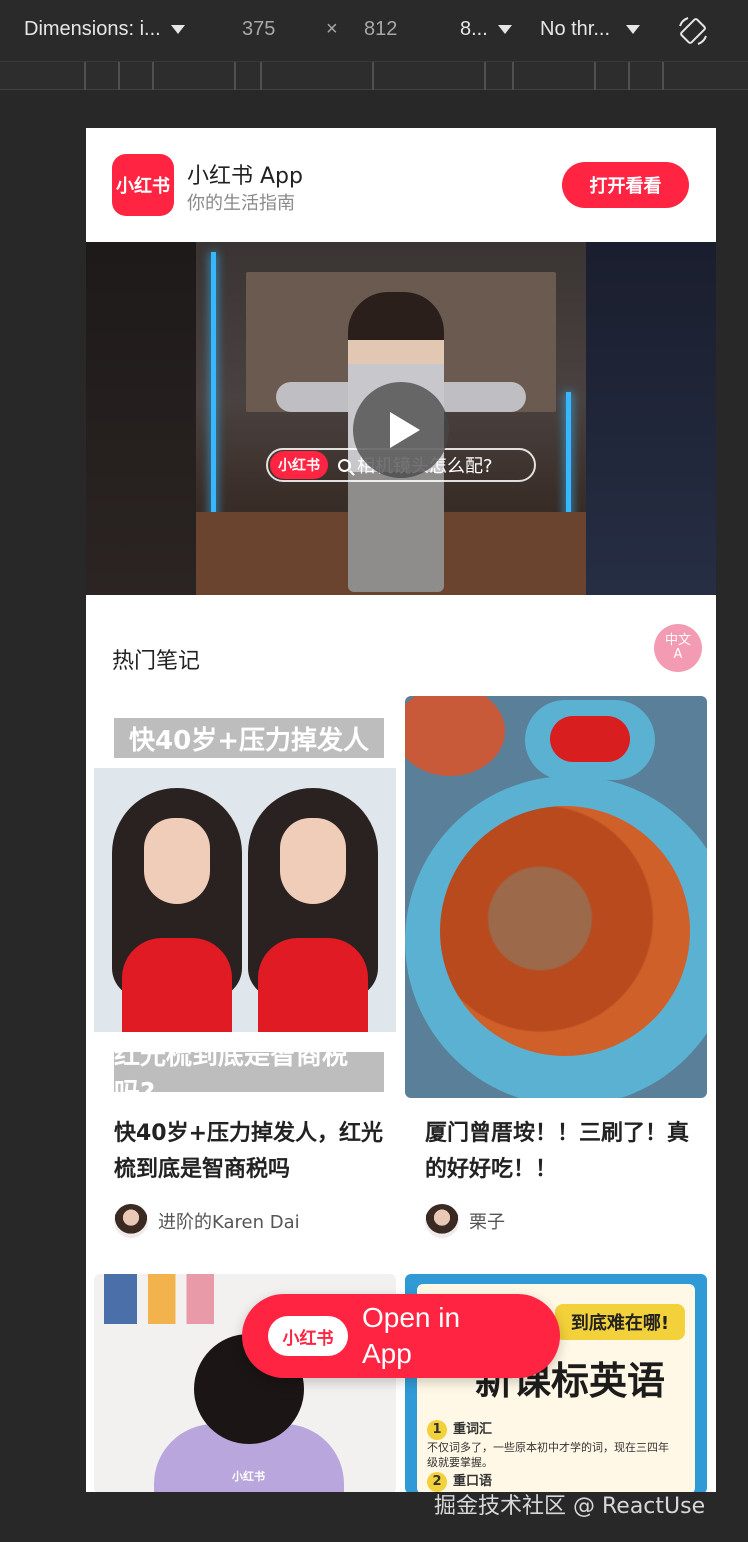 The width and height of the screenshot is (748, 1542). Describe the element at coordinates (344, 465) in the screenshot. I see `search-icon` at that location.